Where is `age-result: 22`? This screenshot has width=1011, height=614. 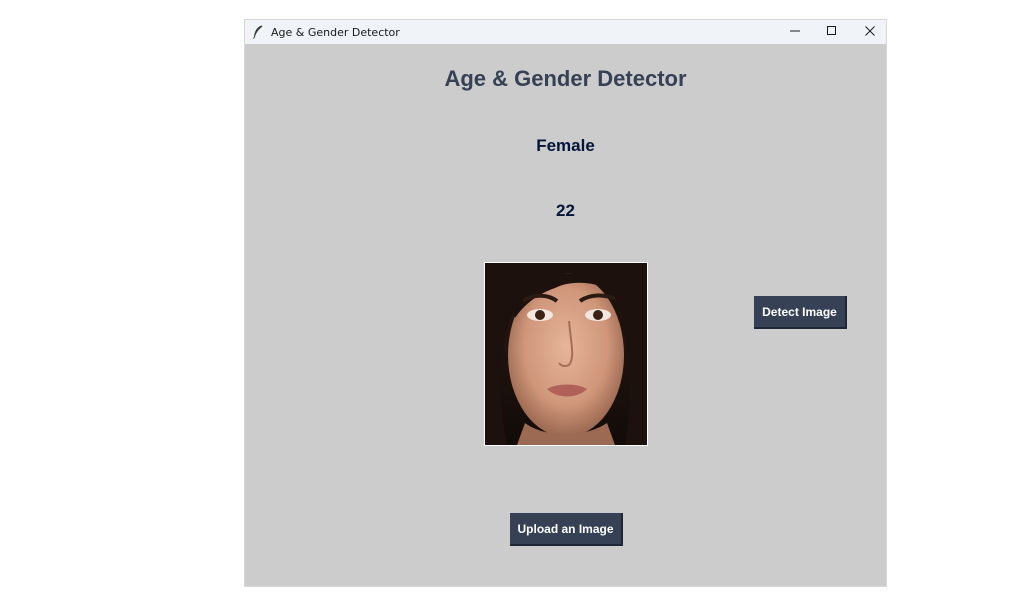
age-result: 22 is located at coordinates (565, 210).